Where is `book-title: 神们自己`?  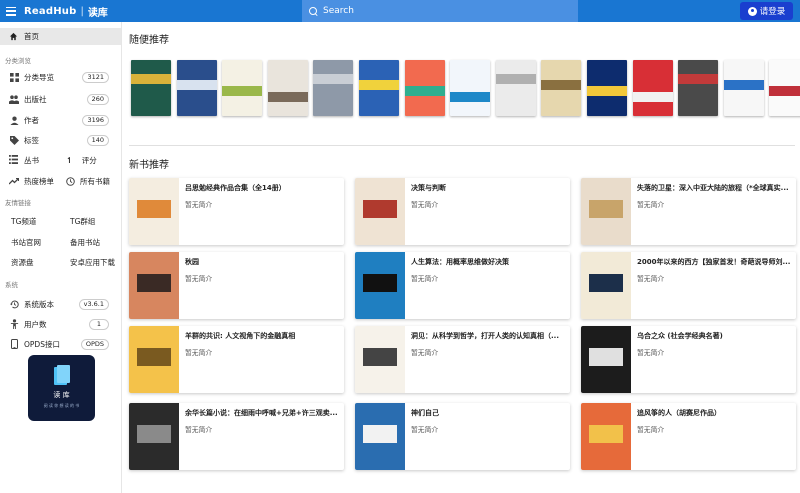 book-title: 神们自己 is located at coordinates (488, 413).